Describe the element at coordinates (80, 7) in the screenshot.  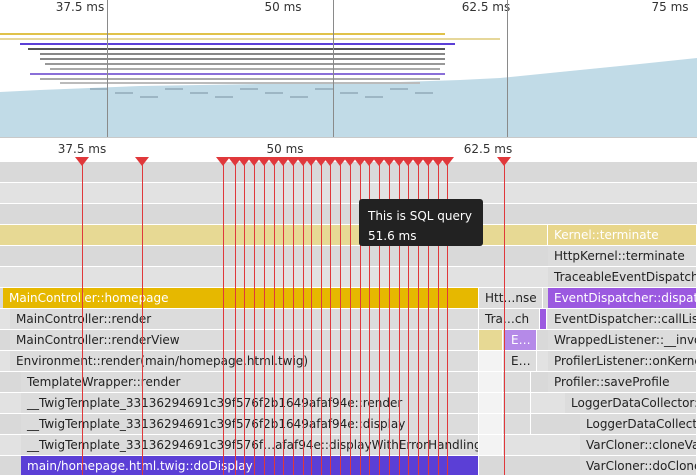
I see `overview-tick-label: 37.5 ms` at that location.